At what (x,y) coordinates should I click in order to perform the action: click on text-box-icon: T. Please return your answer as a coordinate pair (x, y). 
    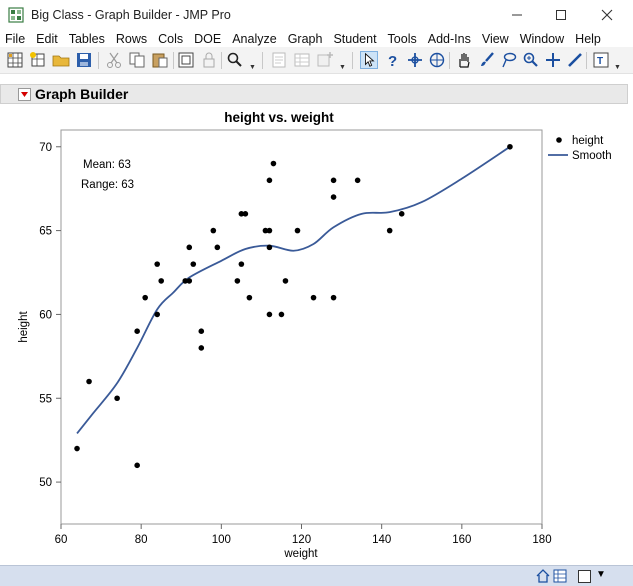
    Looking at the image, I should click on (601, 60).